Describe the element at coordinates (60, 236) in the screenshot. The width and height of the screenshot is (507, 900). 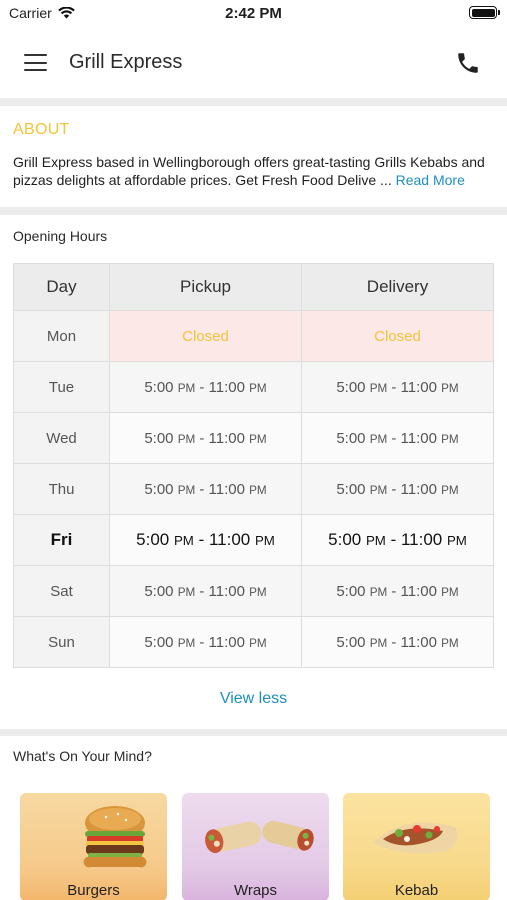
I see `opening-hours-heading: Opening Hours` at that location.